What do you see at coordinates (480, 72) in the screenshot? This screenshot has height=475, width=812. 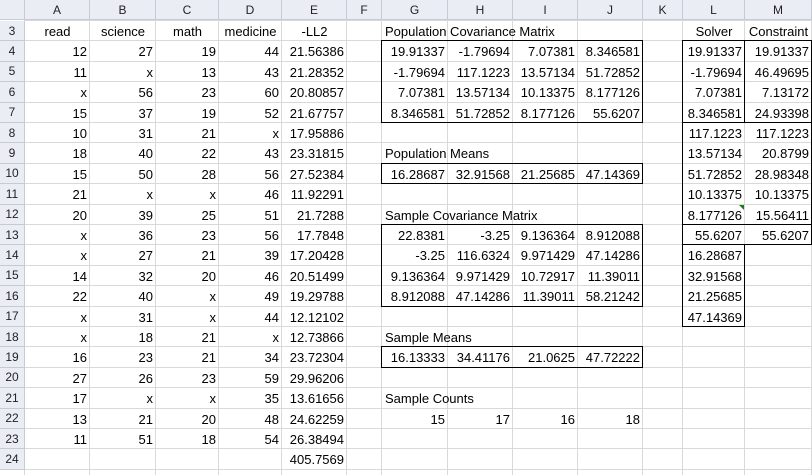 I see `matrix-cell: 117.1223` at bounding box center [480, 72].